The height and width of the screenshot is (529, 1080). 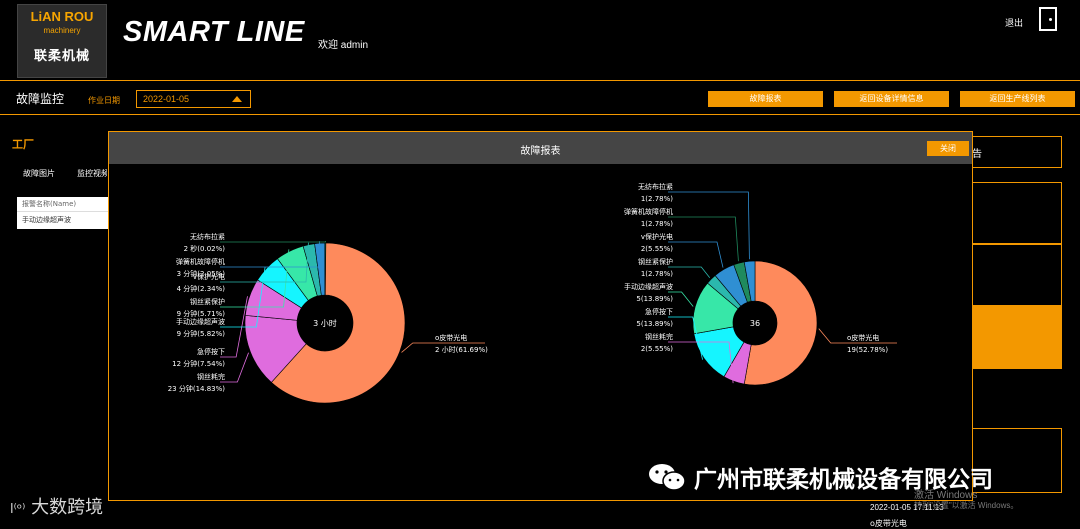 I want to click on work-date-select: 2022-01-05, so click(x=193, y=99).